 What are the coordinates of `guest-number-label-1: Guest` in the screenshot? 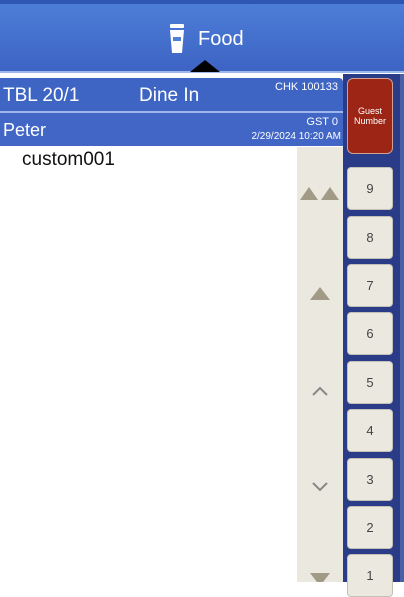 It's located at (369, 111).